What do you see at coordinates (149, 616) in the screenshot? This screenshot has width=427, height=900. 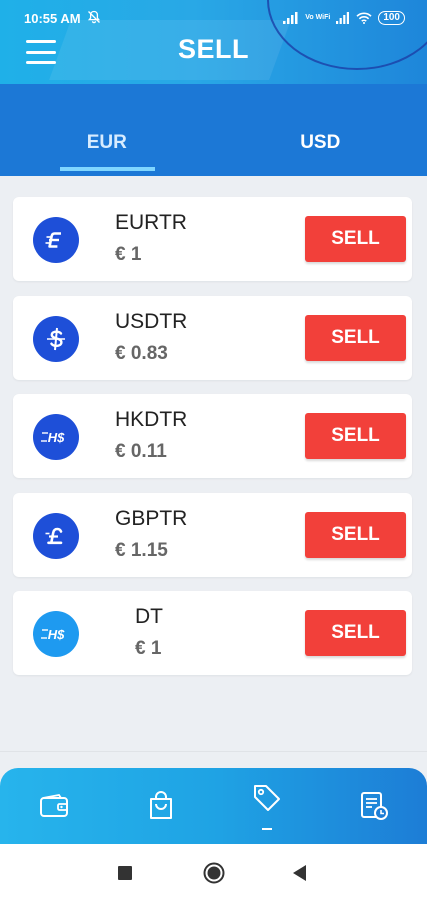 I see `asset-name: DT` at bounding box center [149, 616].